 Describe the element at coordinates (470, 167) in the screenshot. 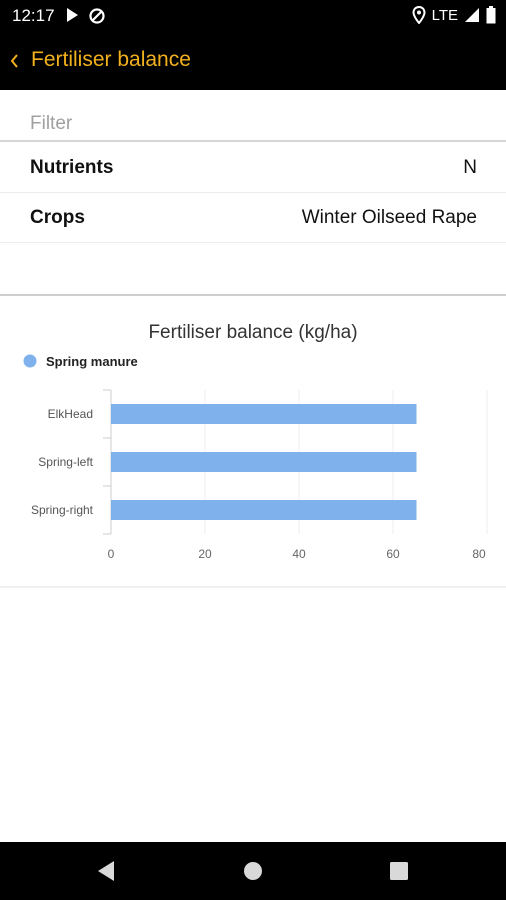

I see `nutrients-value: N` at that location.